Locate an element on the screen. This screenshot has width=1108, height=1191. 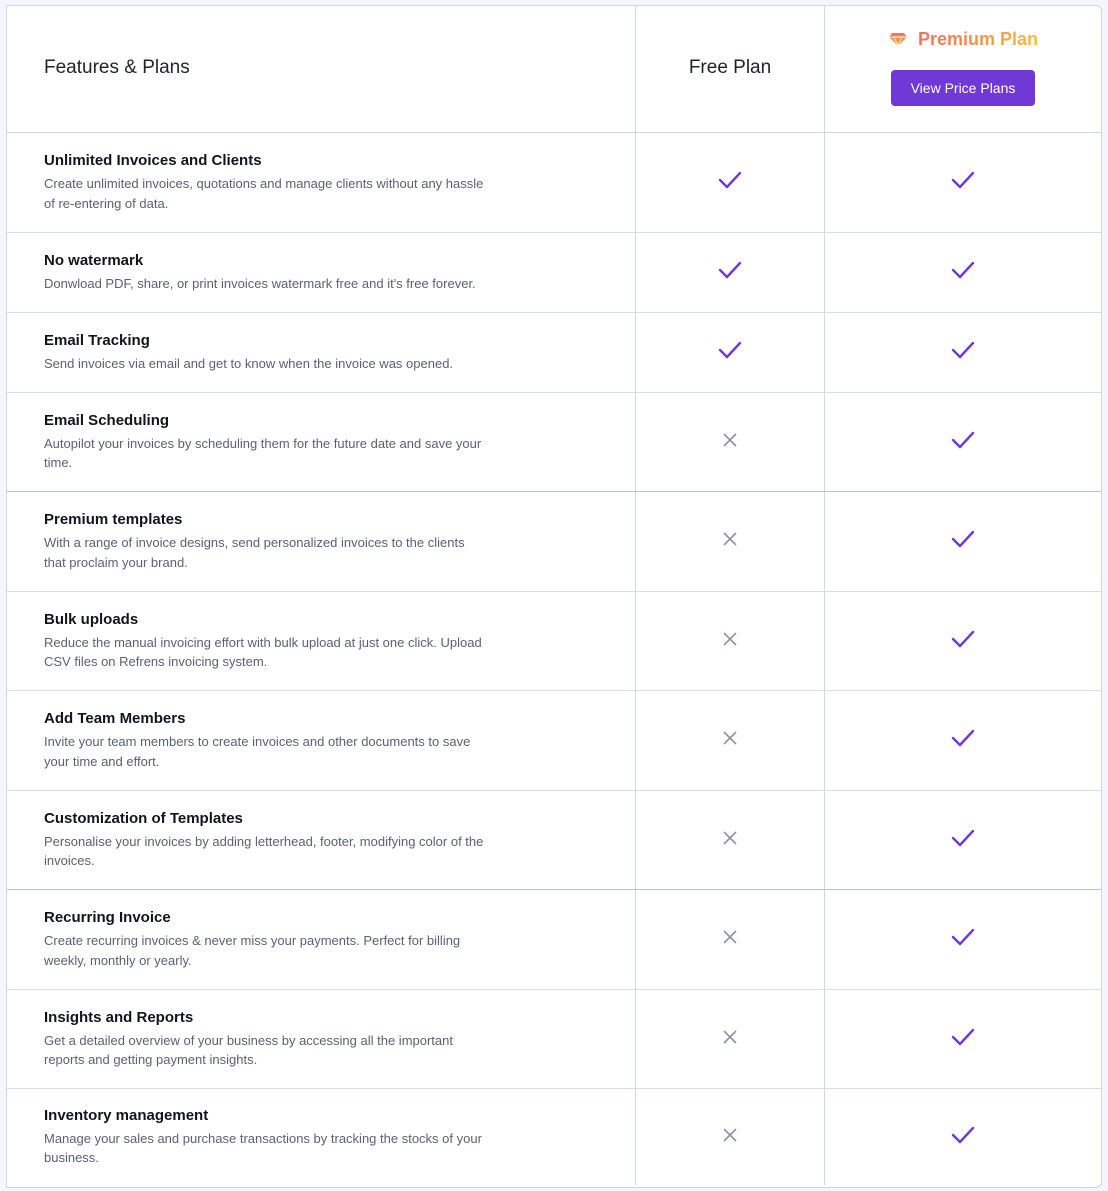
feature-title: Recurring Invoice is located at coordinates (107, 917).